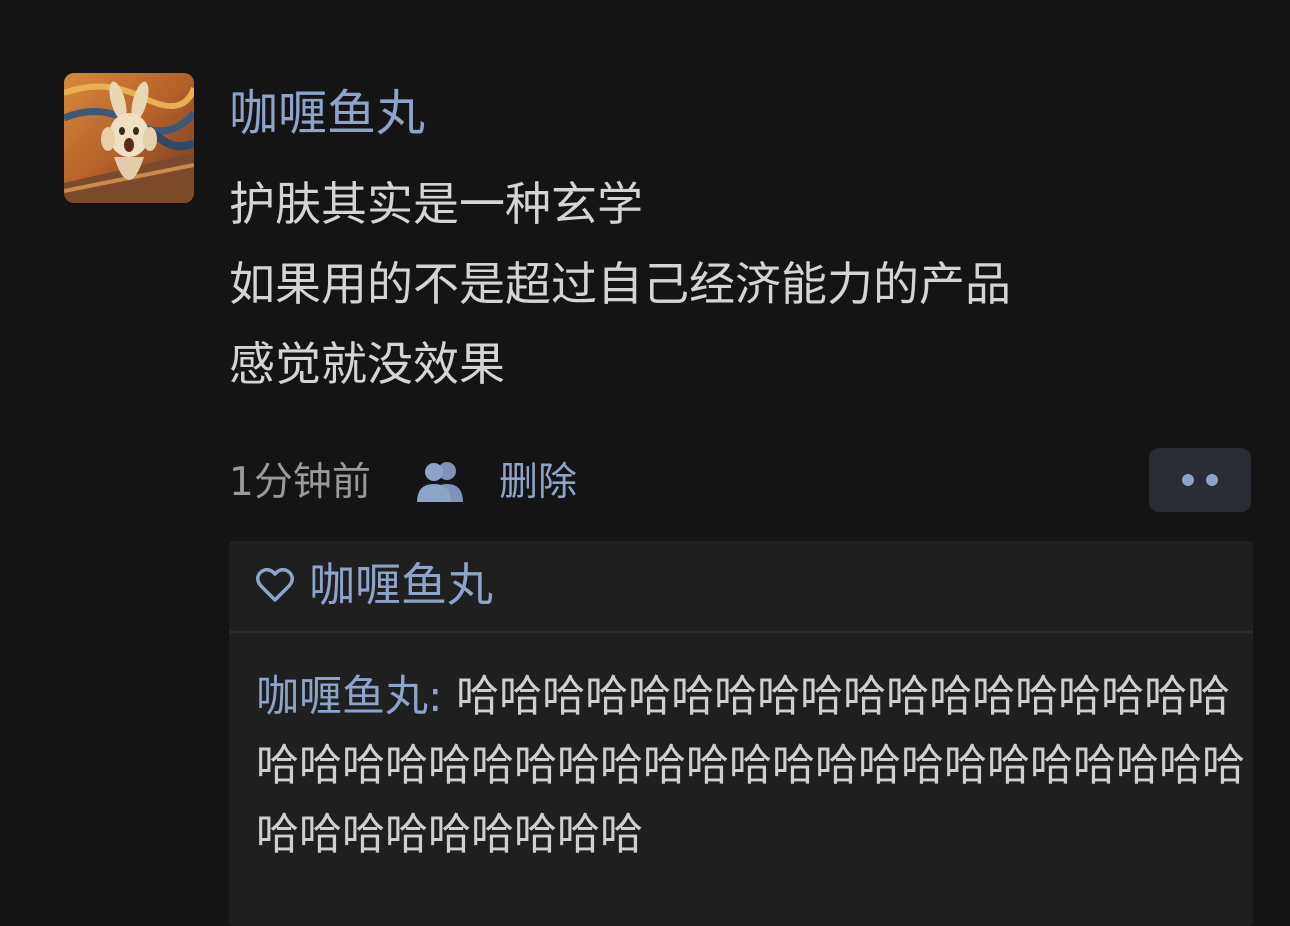 The width and height of the screenshot is (1290, 926). I want to click on friends-icon, so click(441, 482).